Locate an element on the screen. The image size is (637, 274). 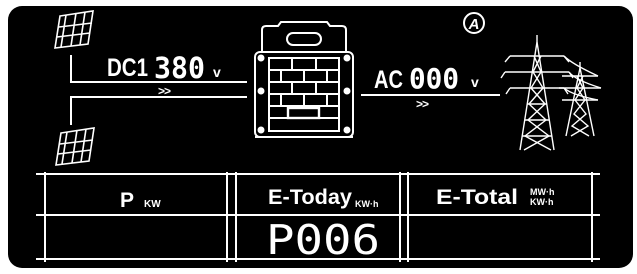
dc-flow-arrows: >> is located at coordinates (164, 91).